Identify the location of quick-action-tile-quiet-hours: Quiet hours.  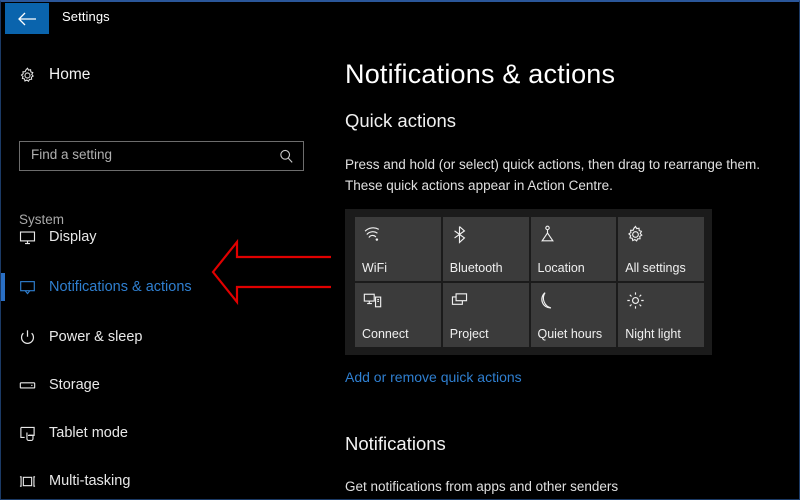
(573, 315).